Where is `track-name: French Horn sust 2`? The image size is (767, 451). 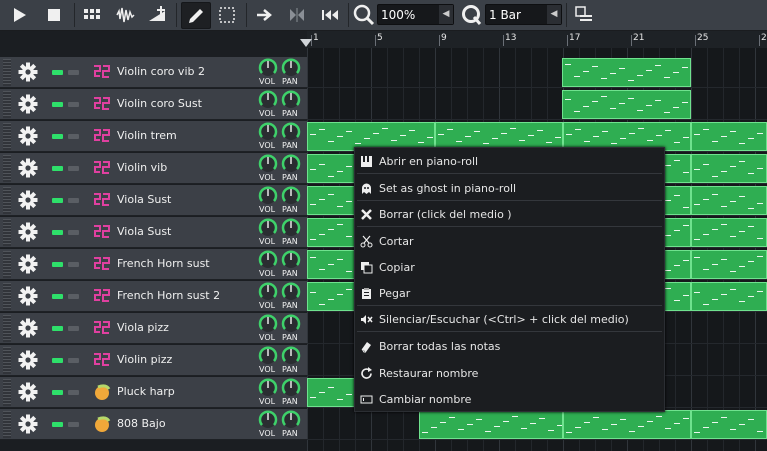 track-name: French Horn sust 2 is located at coordinates (168, 295).